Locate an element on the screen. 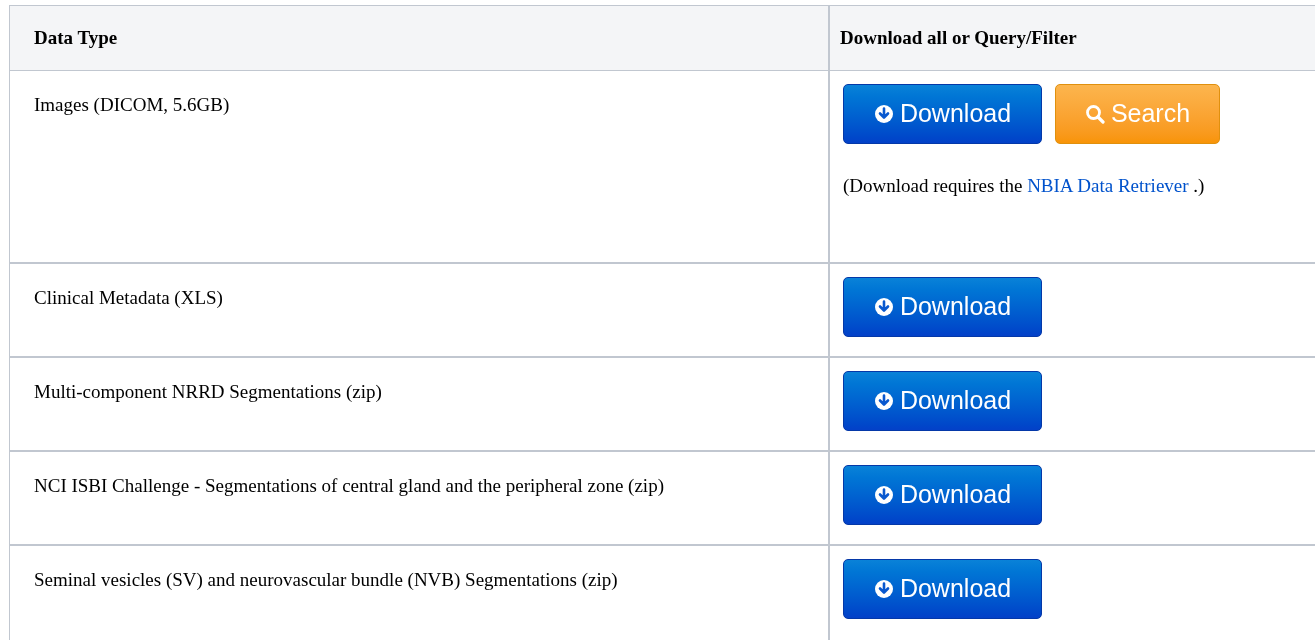  nbia-data-retriever-link: NBIA Data Retriever is located at coordinates (1108, 185).